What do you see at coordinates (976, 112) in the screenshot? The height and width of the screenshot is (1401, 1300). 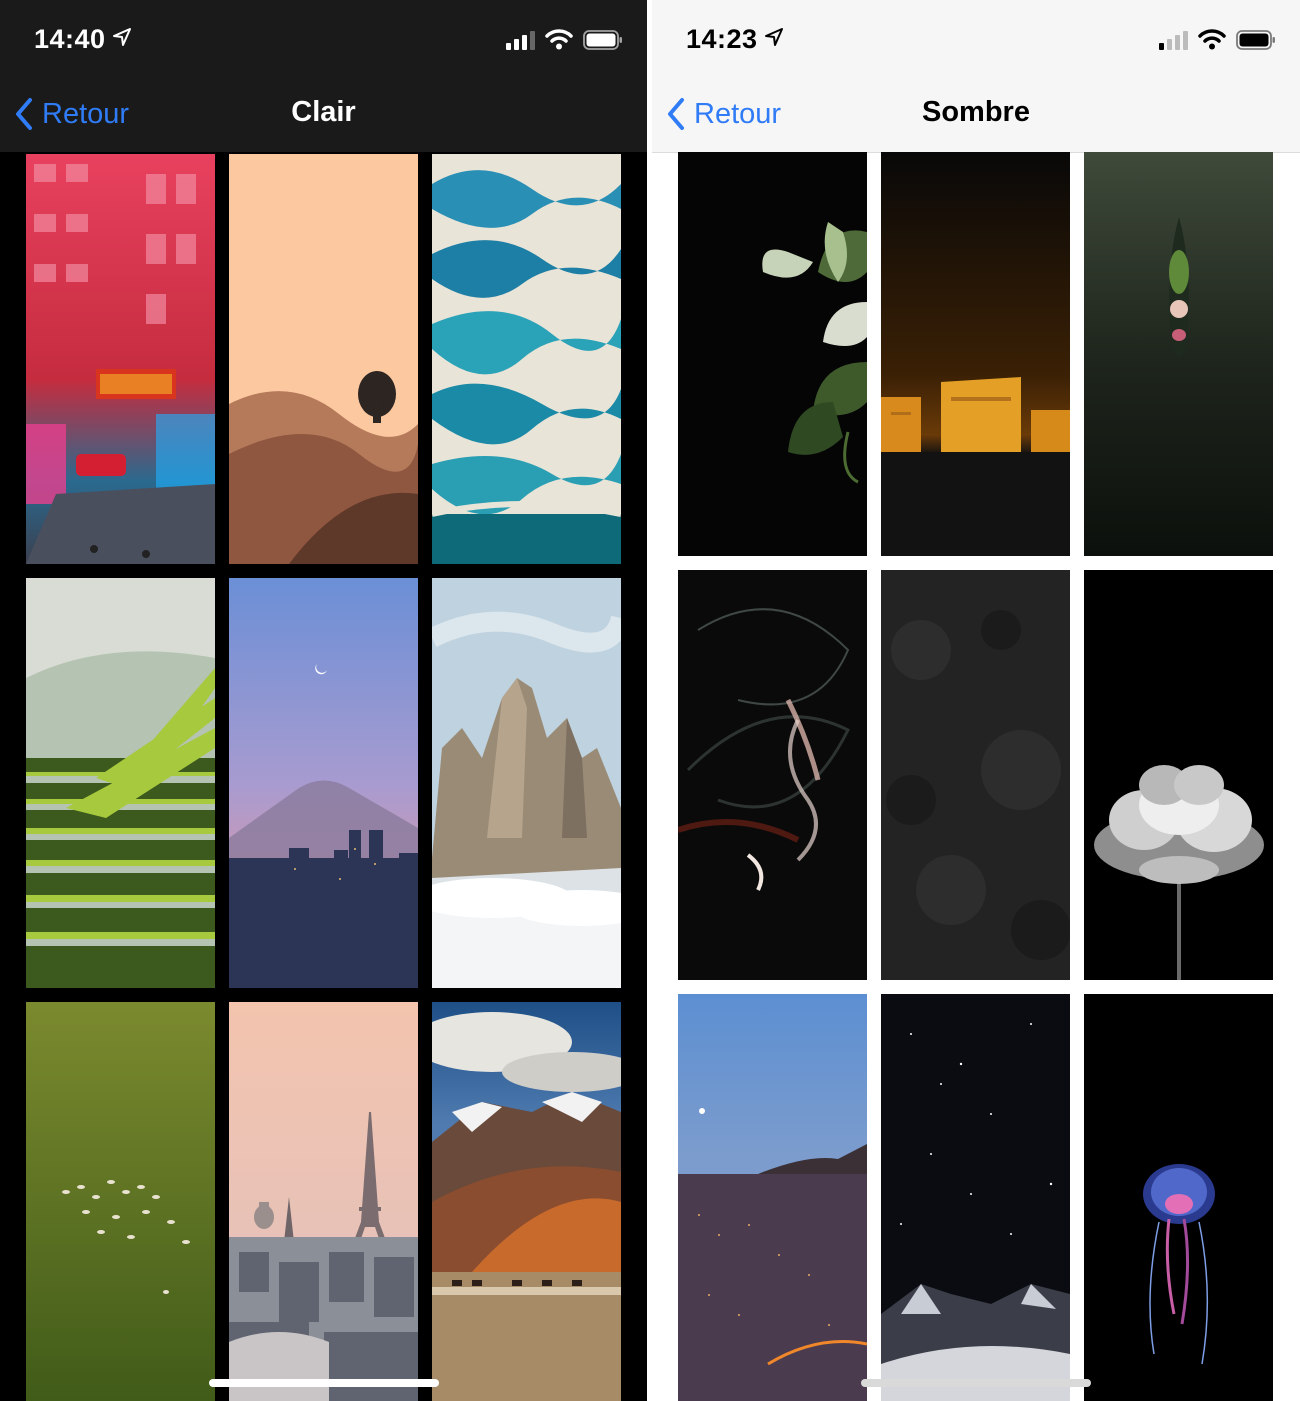 I see `page-title: Sombre` at bounding box center [976, 112].